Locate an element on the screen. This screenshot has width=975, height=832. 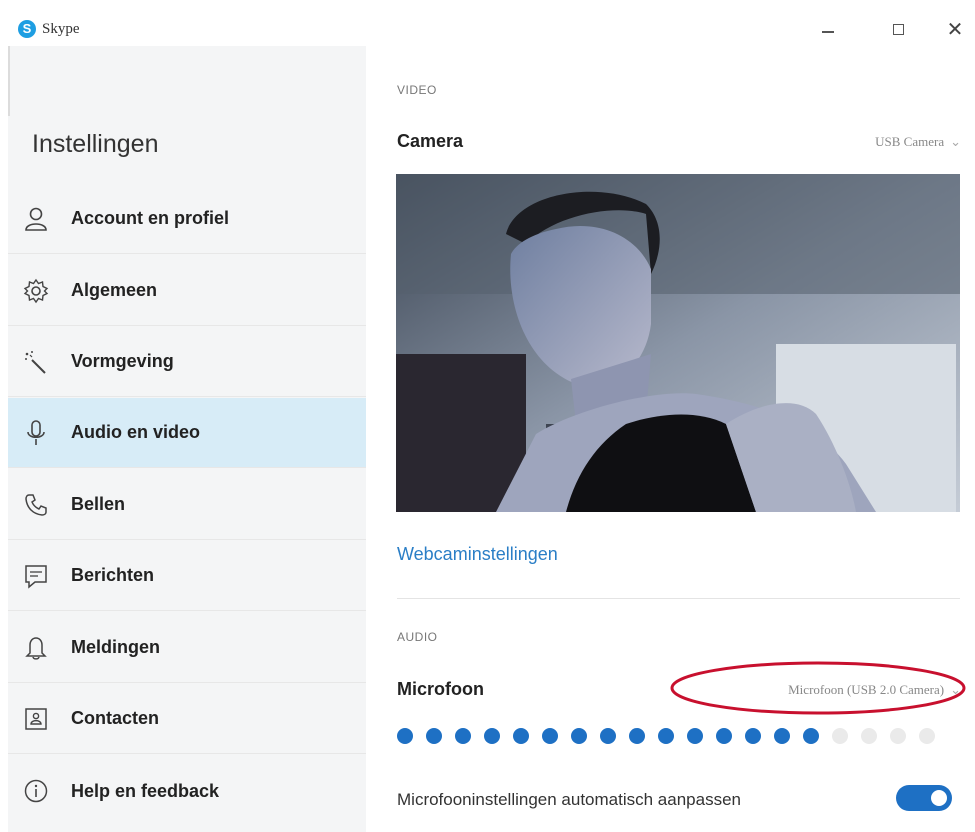
sidebar-title: Instellingen is located at coordinates (95, 144).